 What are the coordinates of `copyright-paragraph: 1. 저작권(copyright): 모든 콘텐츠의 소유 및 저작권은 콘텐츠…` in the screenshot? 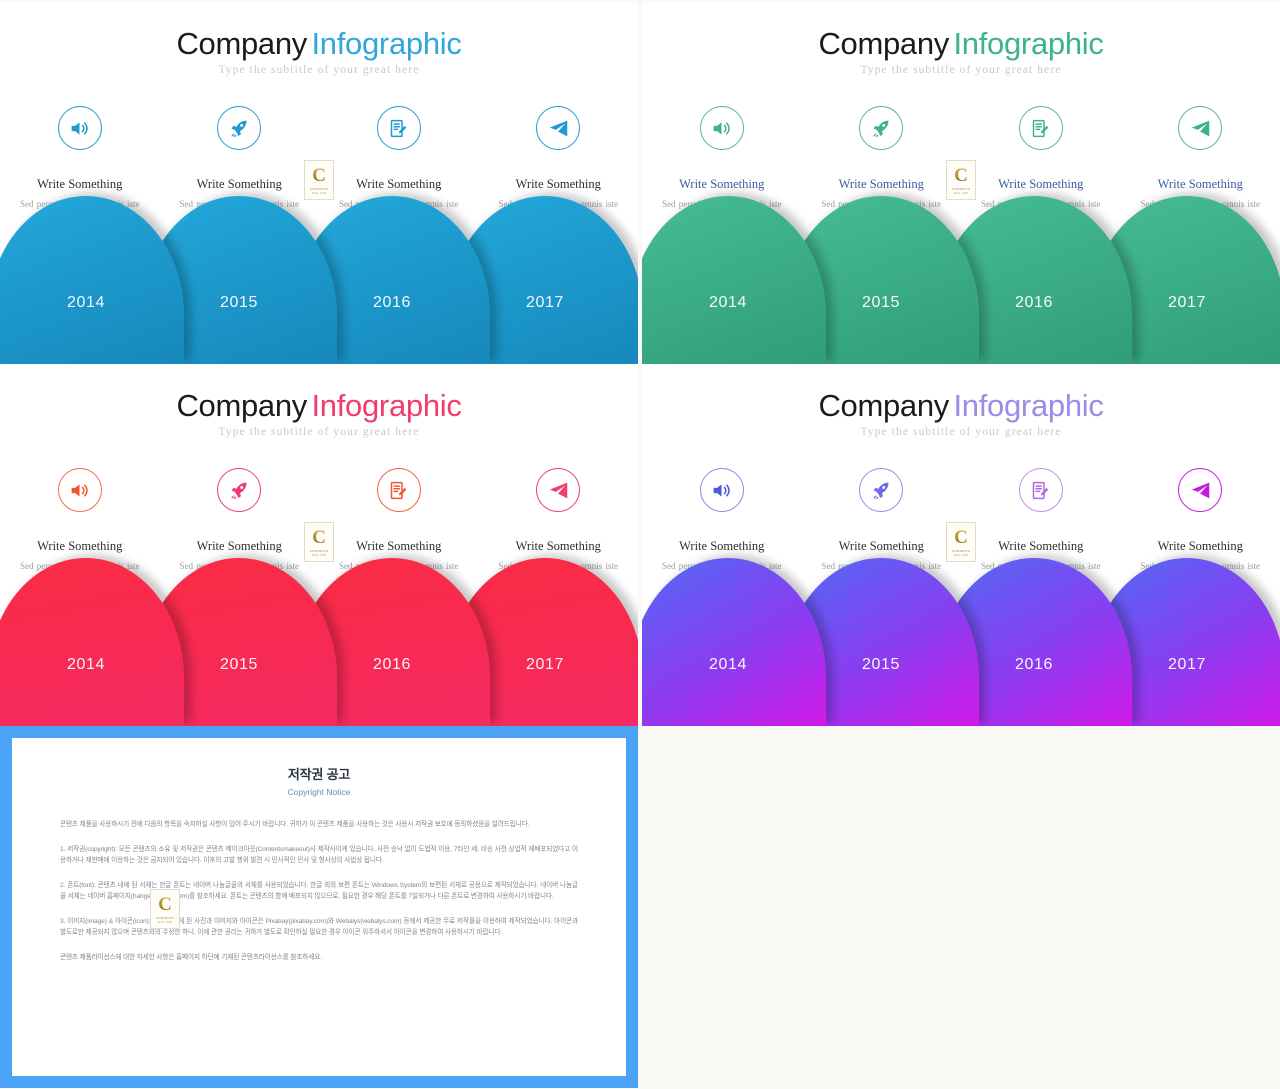 It's located at (319, 855).